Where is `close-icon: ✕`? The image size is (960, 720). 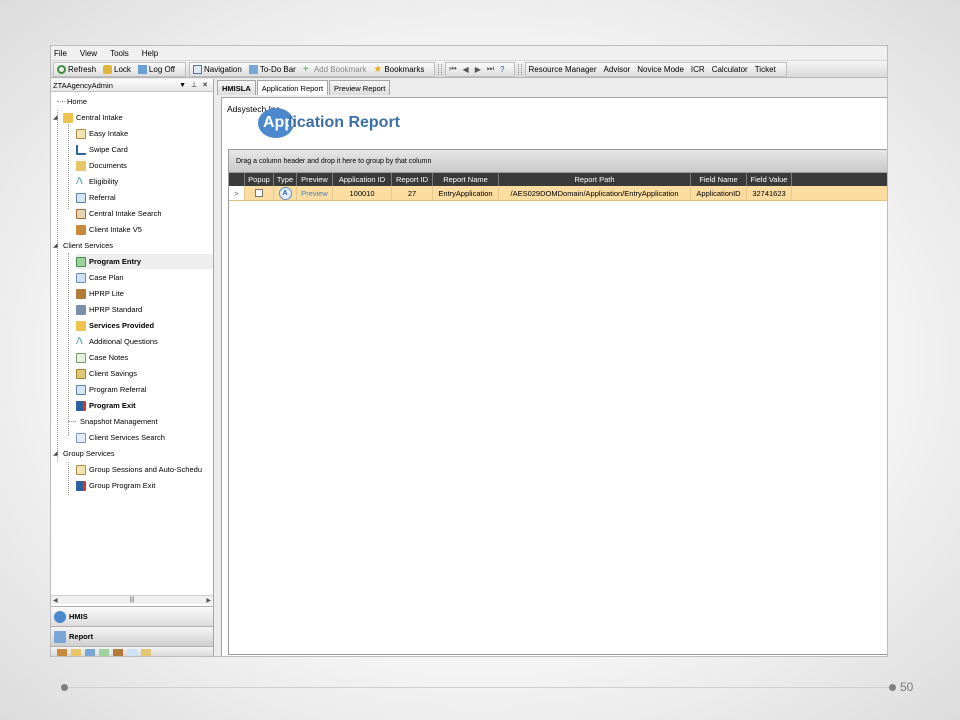 close-icon: ✕ is located at coordinates (205, 85).